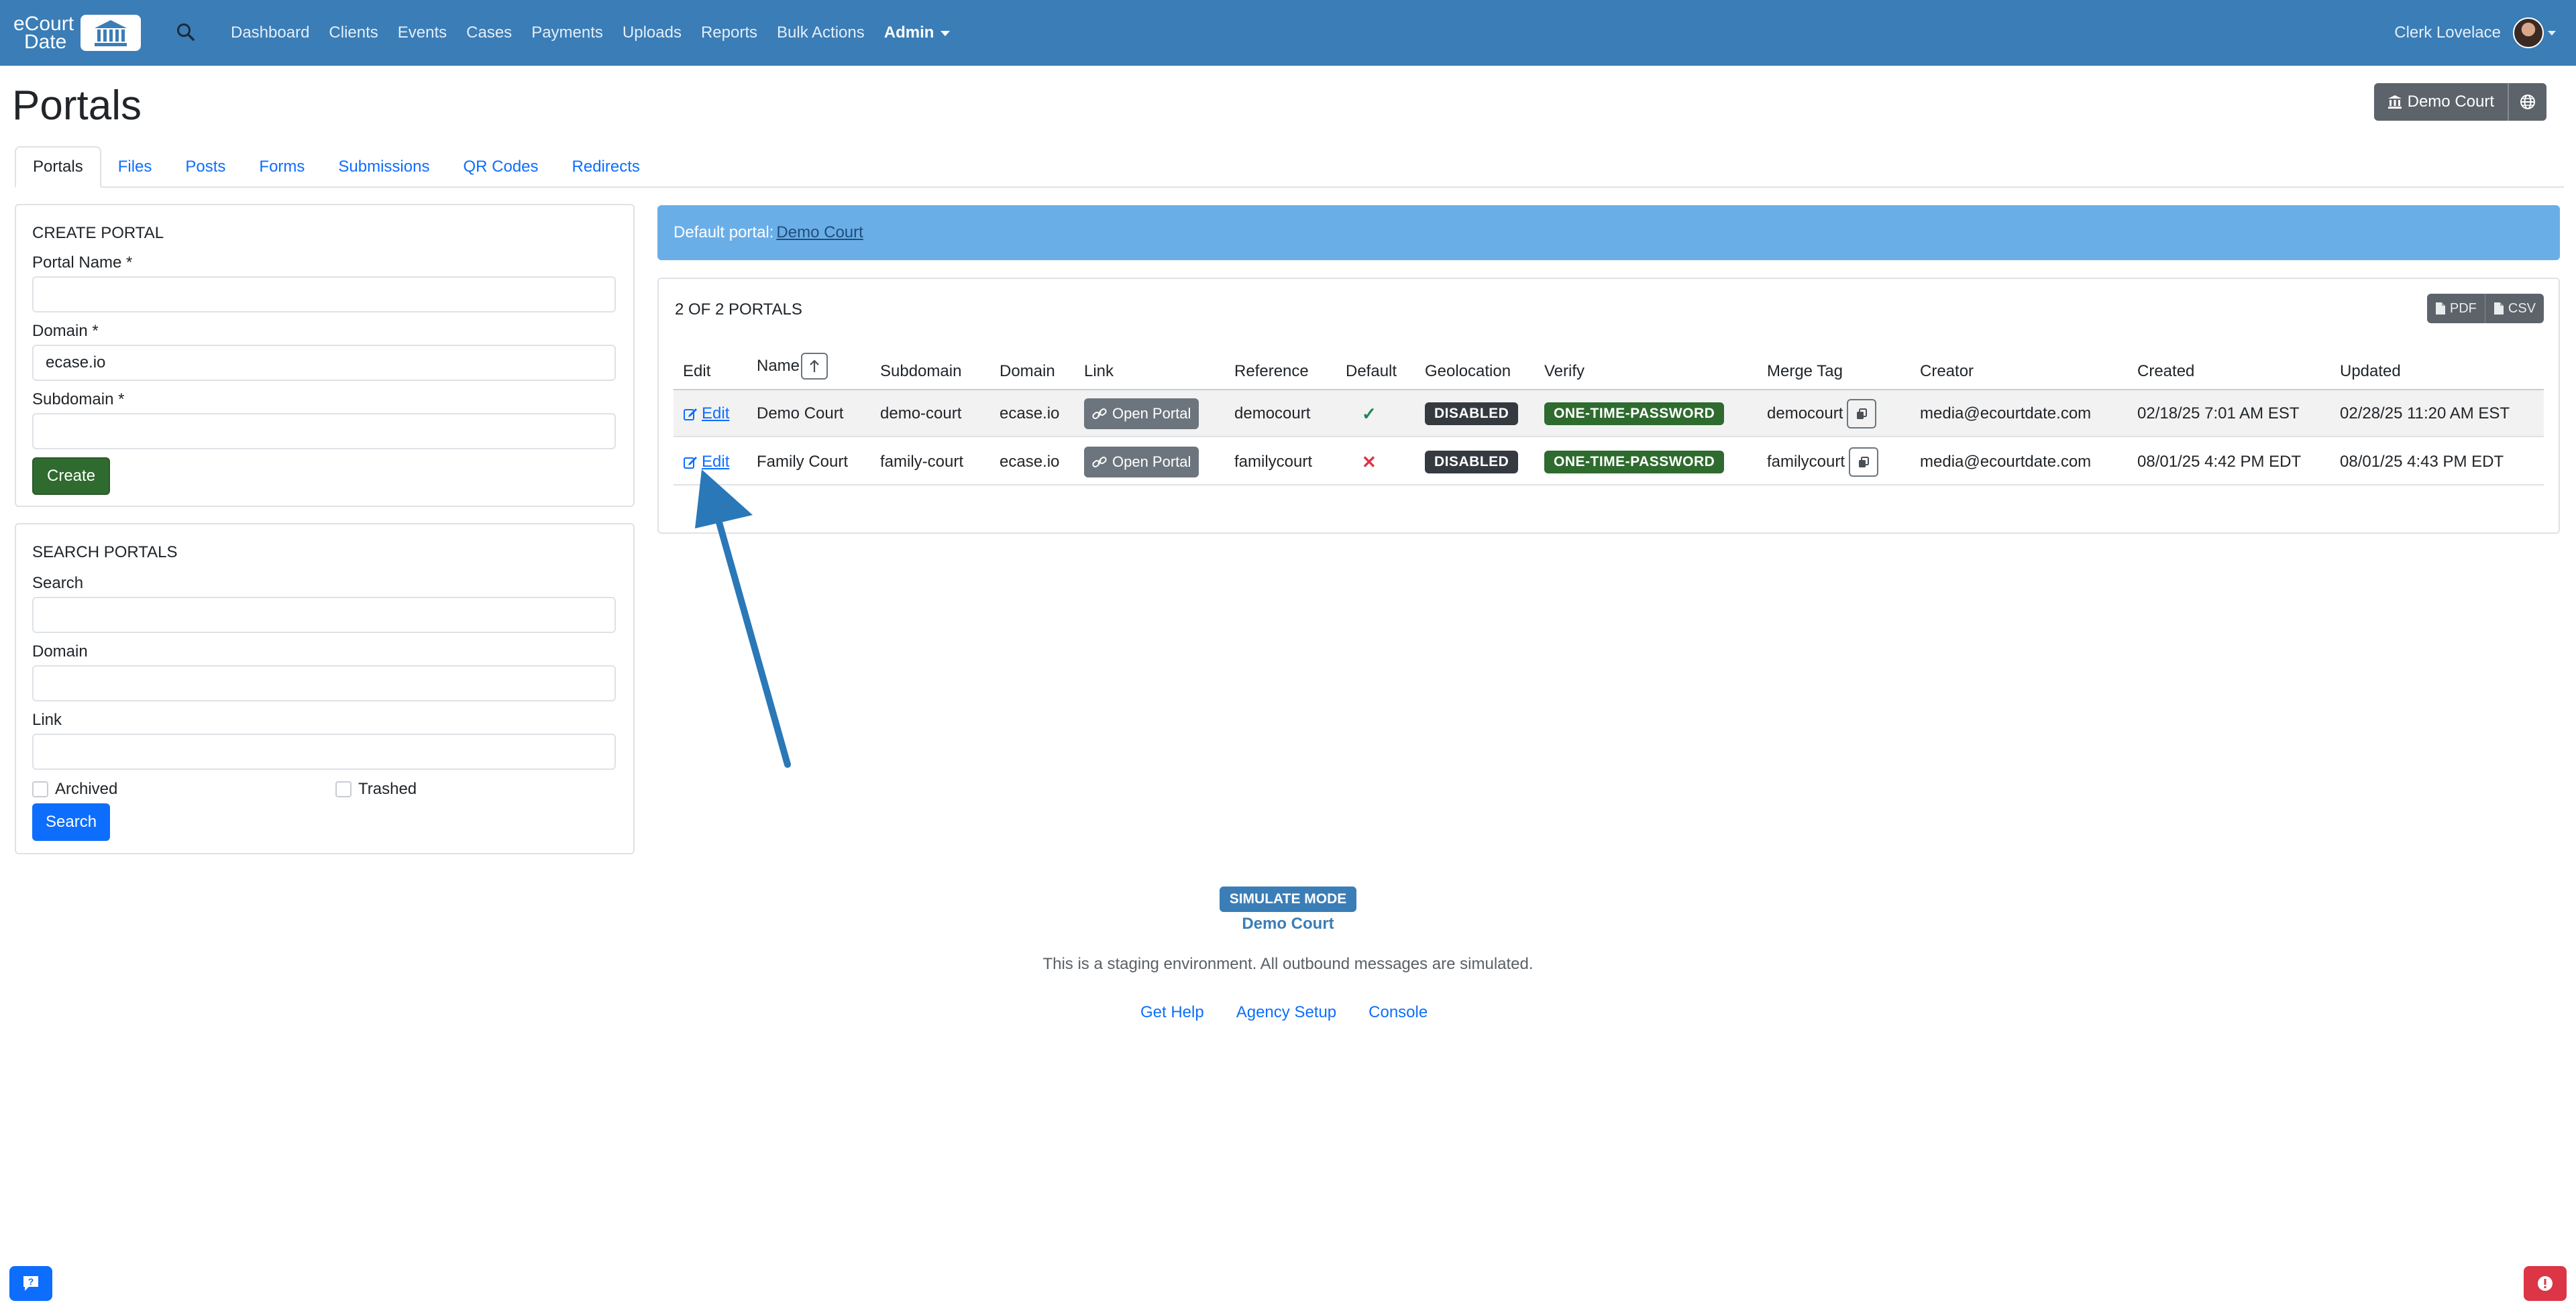 The image size is (2576, 1313). What do you see at coordinates (921, 413) in the screenshot?
I see `portal-subdomain: demo-court` at bounding box center [921, 413].